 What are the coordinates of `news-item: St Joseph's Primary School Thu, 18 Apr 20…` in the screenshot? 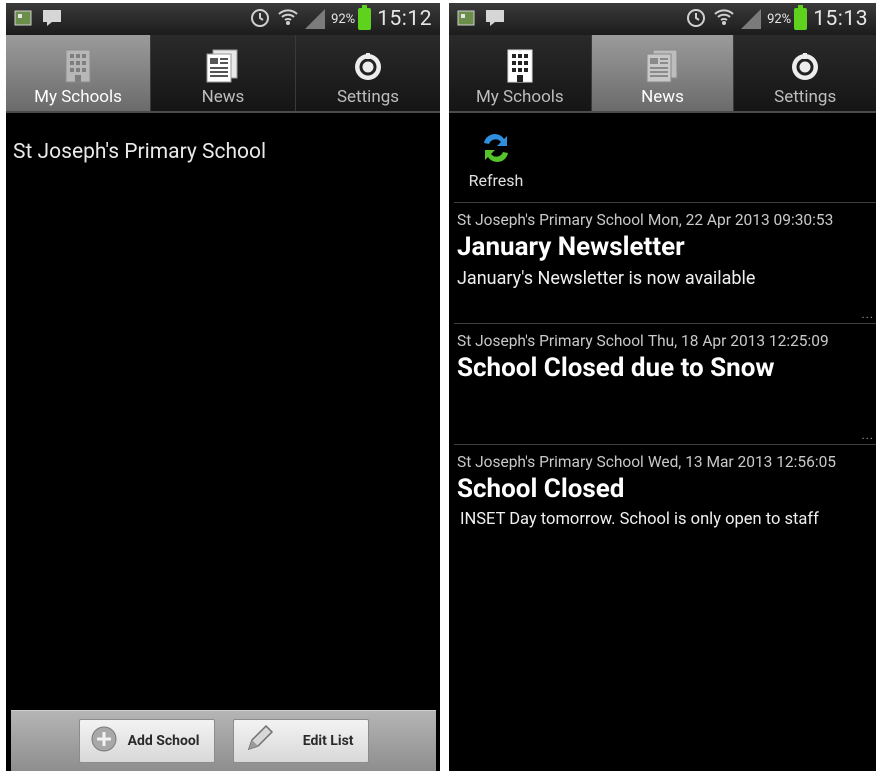 It's located at (665, 383).